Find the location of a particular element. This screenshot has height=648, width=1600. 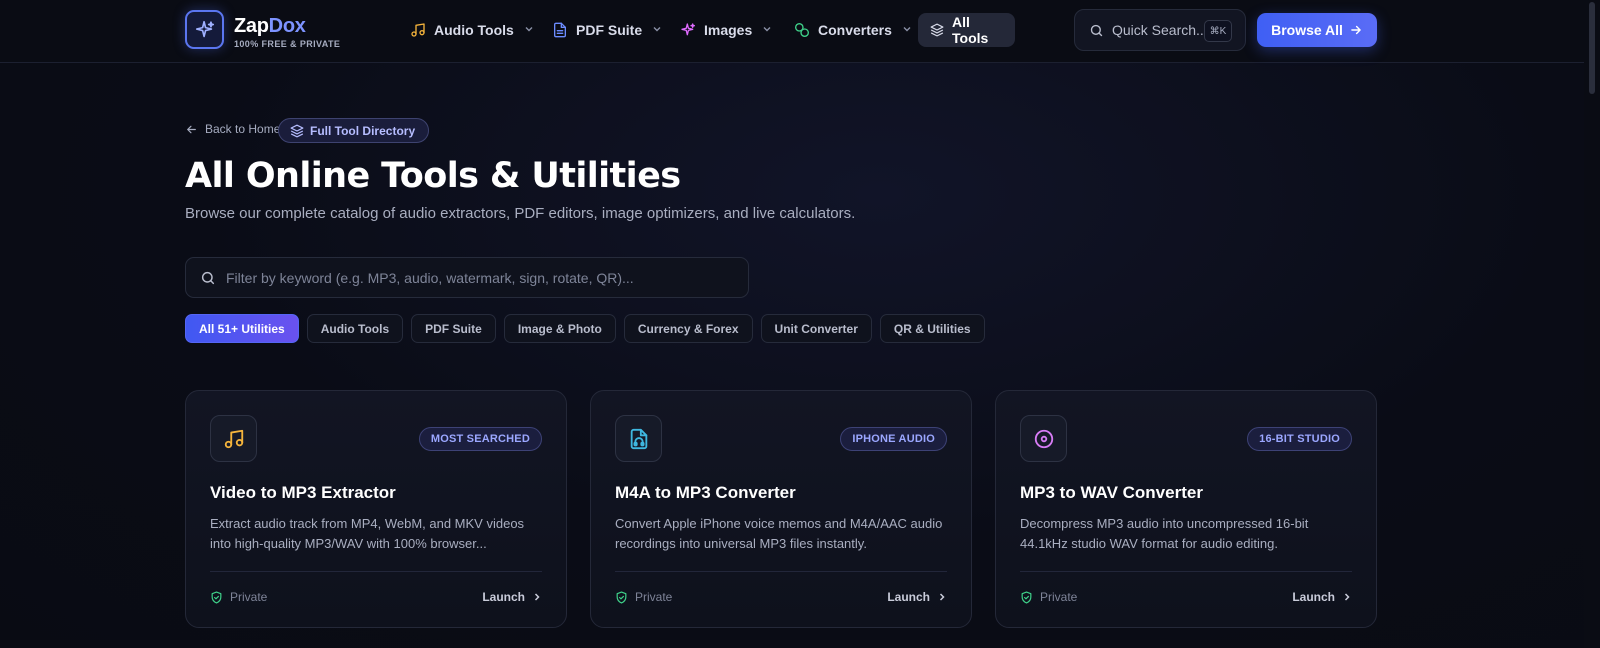

directory-badge: Full Tool Directory is located at coordinates (354, 130).